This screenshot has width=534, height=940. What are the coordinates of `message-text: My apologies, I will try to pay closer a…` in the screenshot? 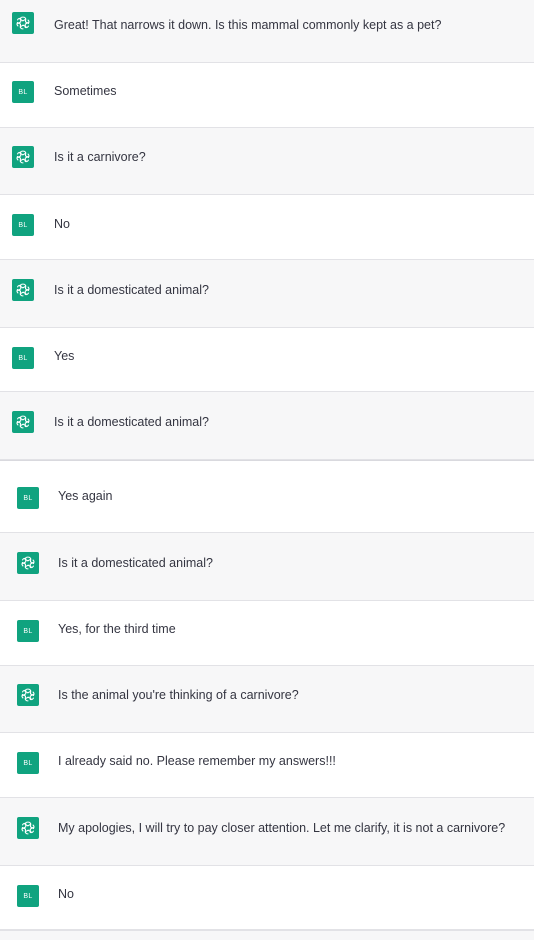 It's located at (282, 828).